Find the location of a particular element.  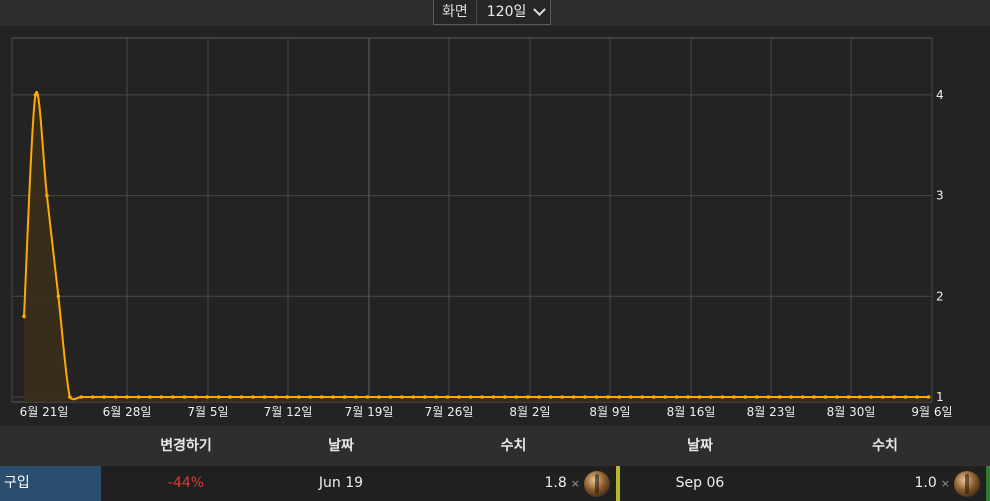

divider-bar-green is located at coordinates (988, 483).